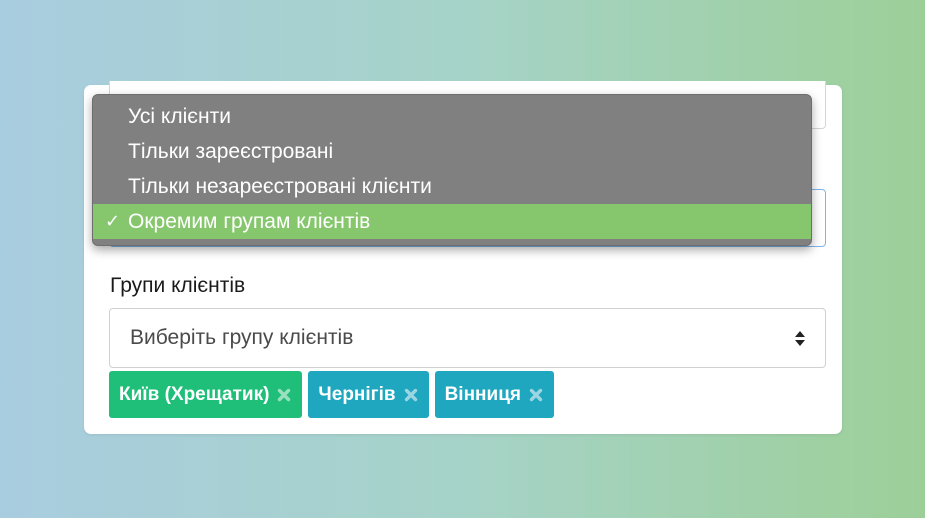  I want to click on tag-label: Чернігів, so click(357, 394).